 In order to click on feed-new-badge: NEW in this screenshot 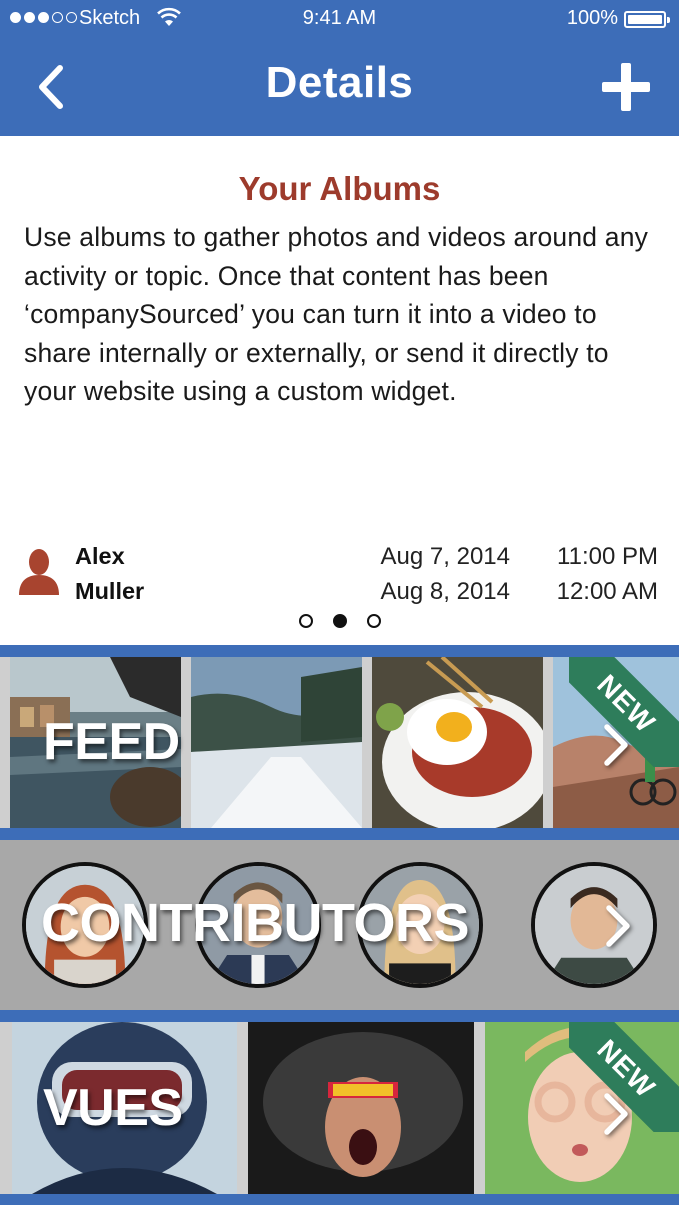, I will do `click(624, 712)`.